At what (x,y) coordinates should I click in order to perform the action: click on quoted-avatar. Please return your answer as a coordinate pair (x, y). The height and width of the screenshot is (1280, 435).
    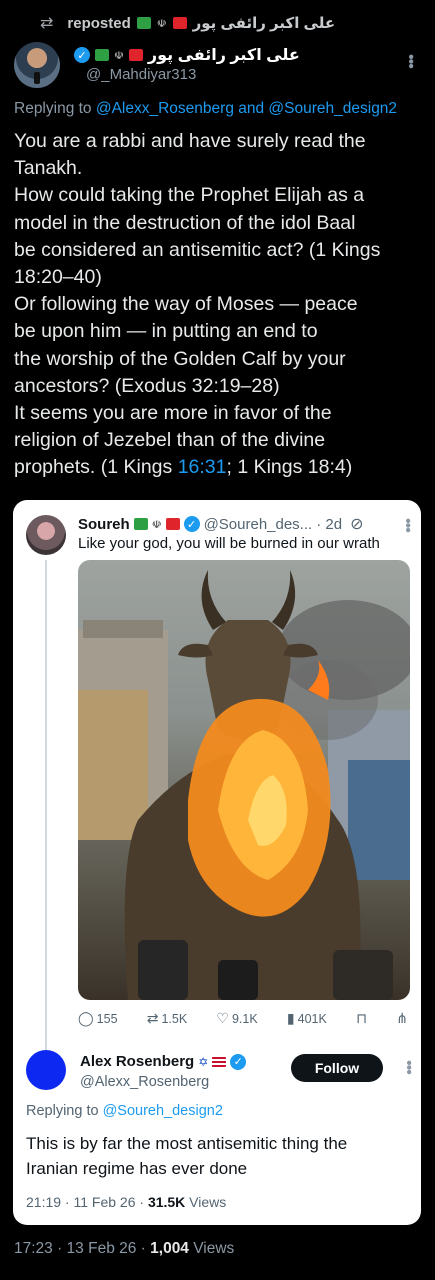
    Looking at the image, I should click on (46, 535).